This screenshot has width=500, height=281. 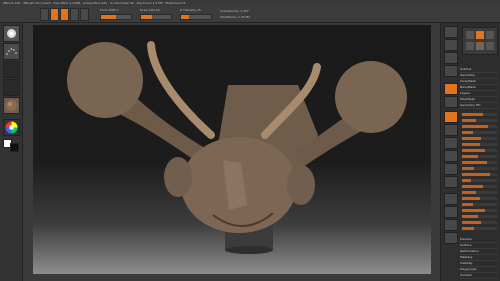 What do you see at coordinates (451, 71) in the screenshot?
I see `actual-icon` at bounding box center [451, 71].